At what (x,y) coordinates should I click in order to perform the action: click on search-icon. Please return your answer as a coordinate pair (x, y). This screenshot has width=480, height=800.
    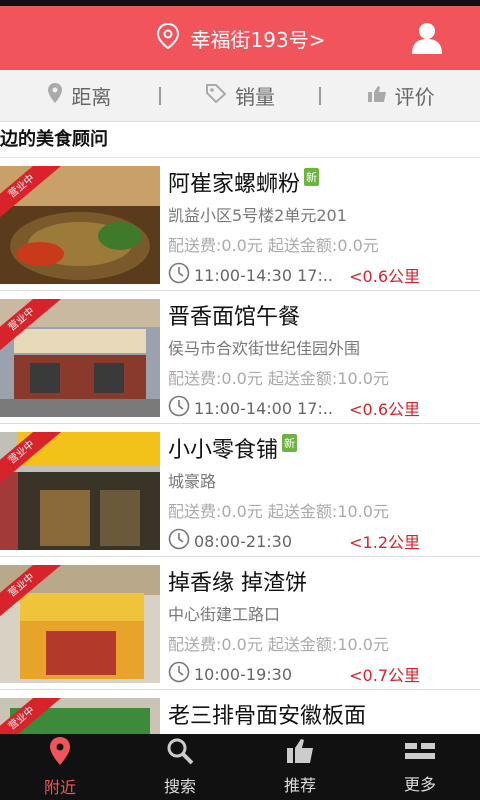
    Looking at the image, I should click on (180, 755).